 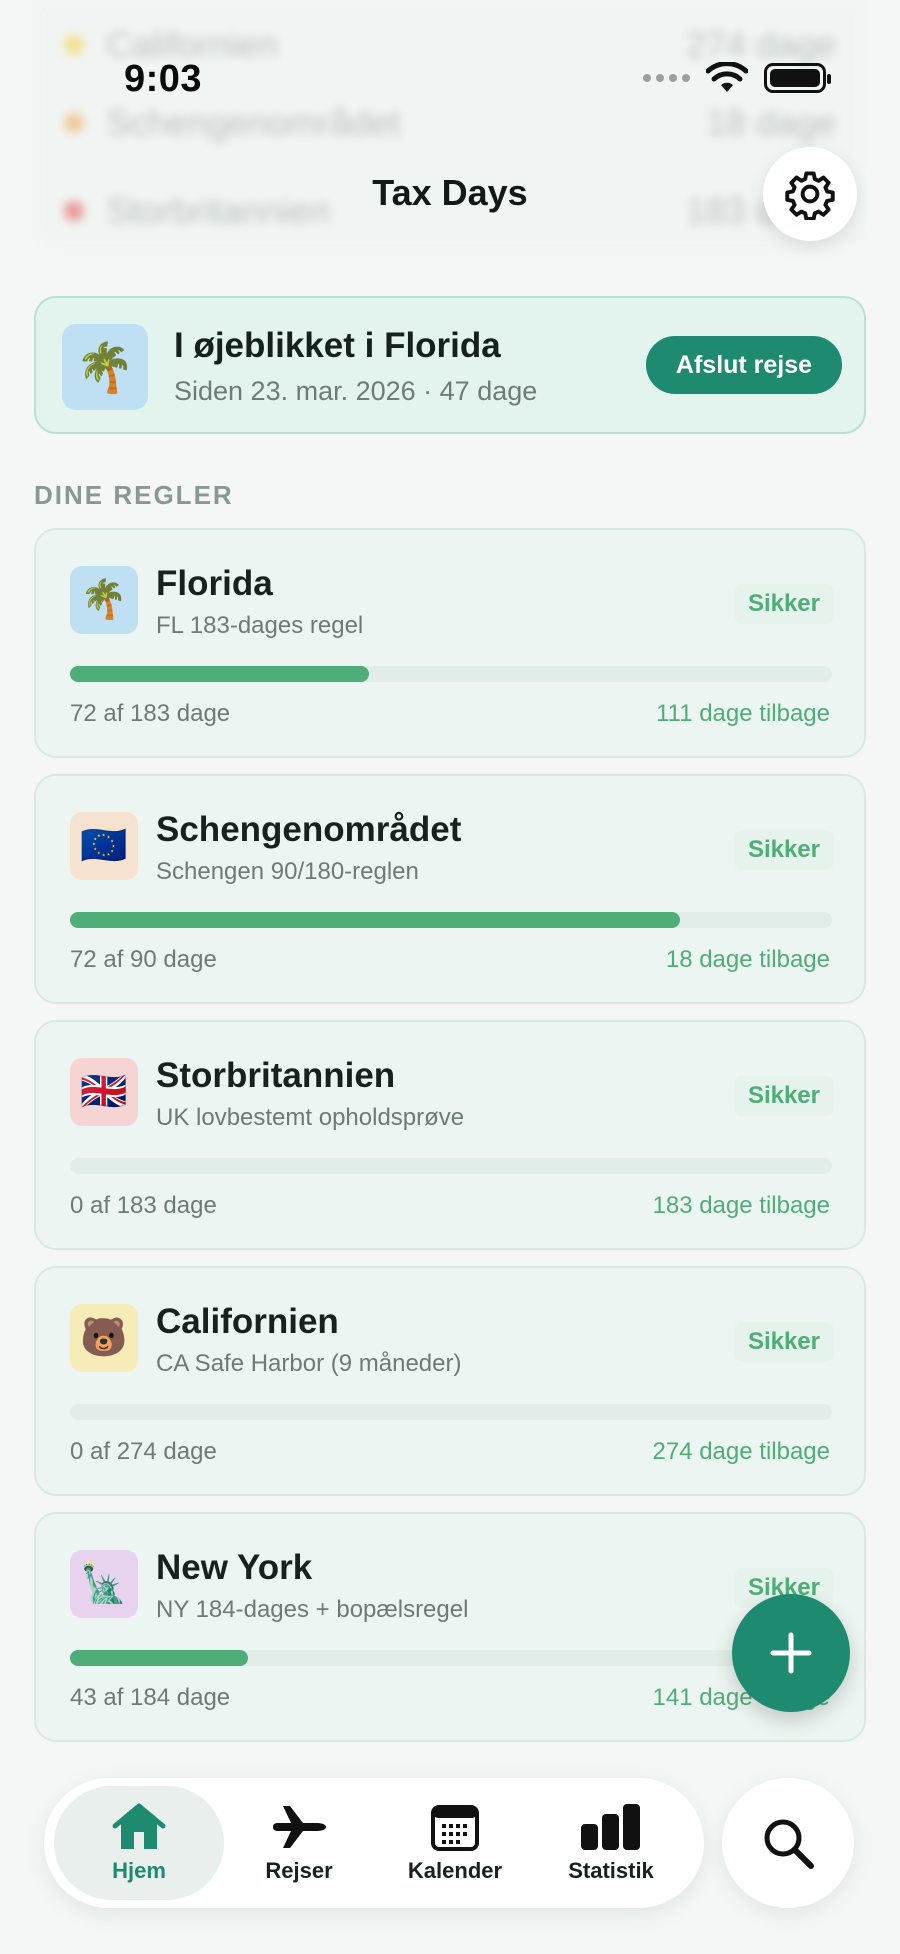 I want to click on current-location-title: I øjeblikket i Florida, so click(x=337, y=345).